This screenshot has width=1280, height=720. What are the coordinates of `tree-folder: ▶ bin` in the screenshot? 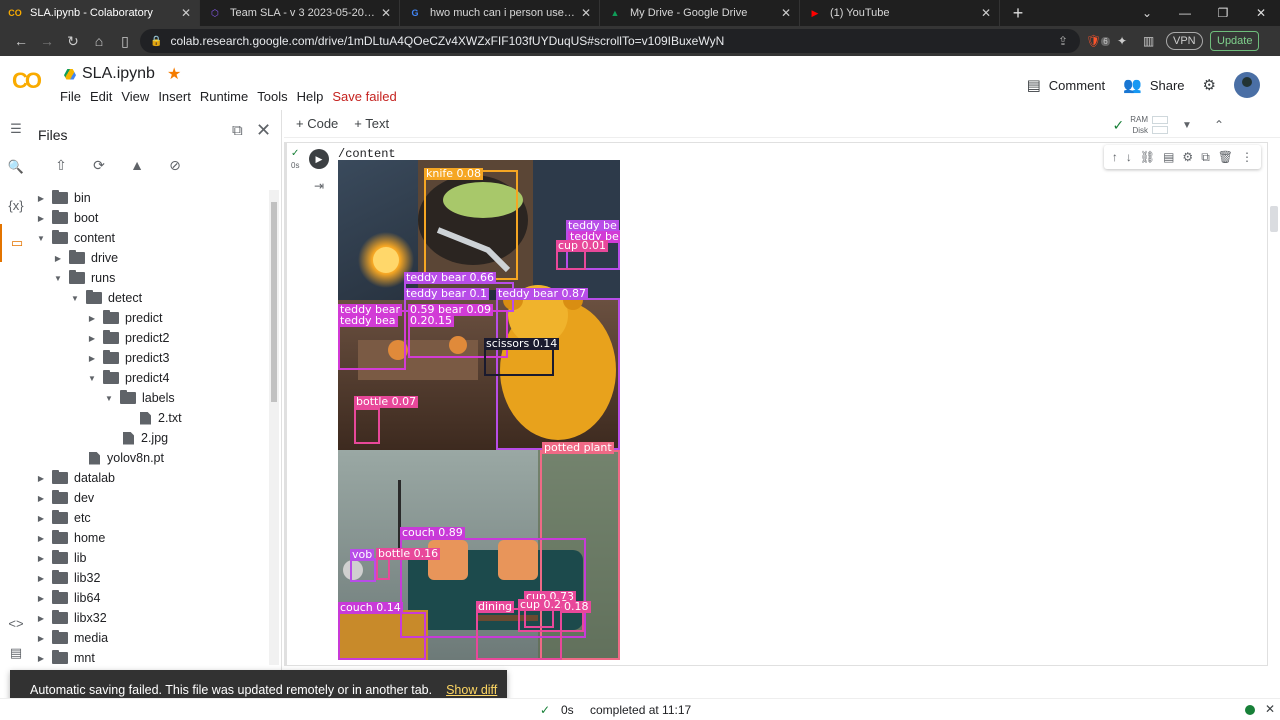 It's located at (150, 198).